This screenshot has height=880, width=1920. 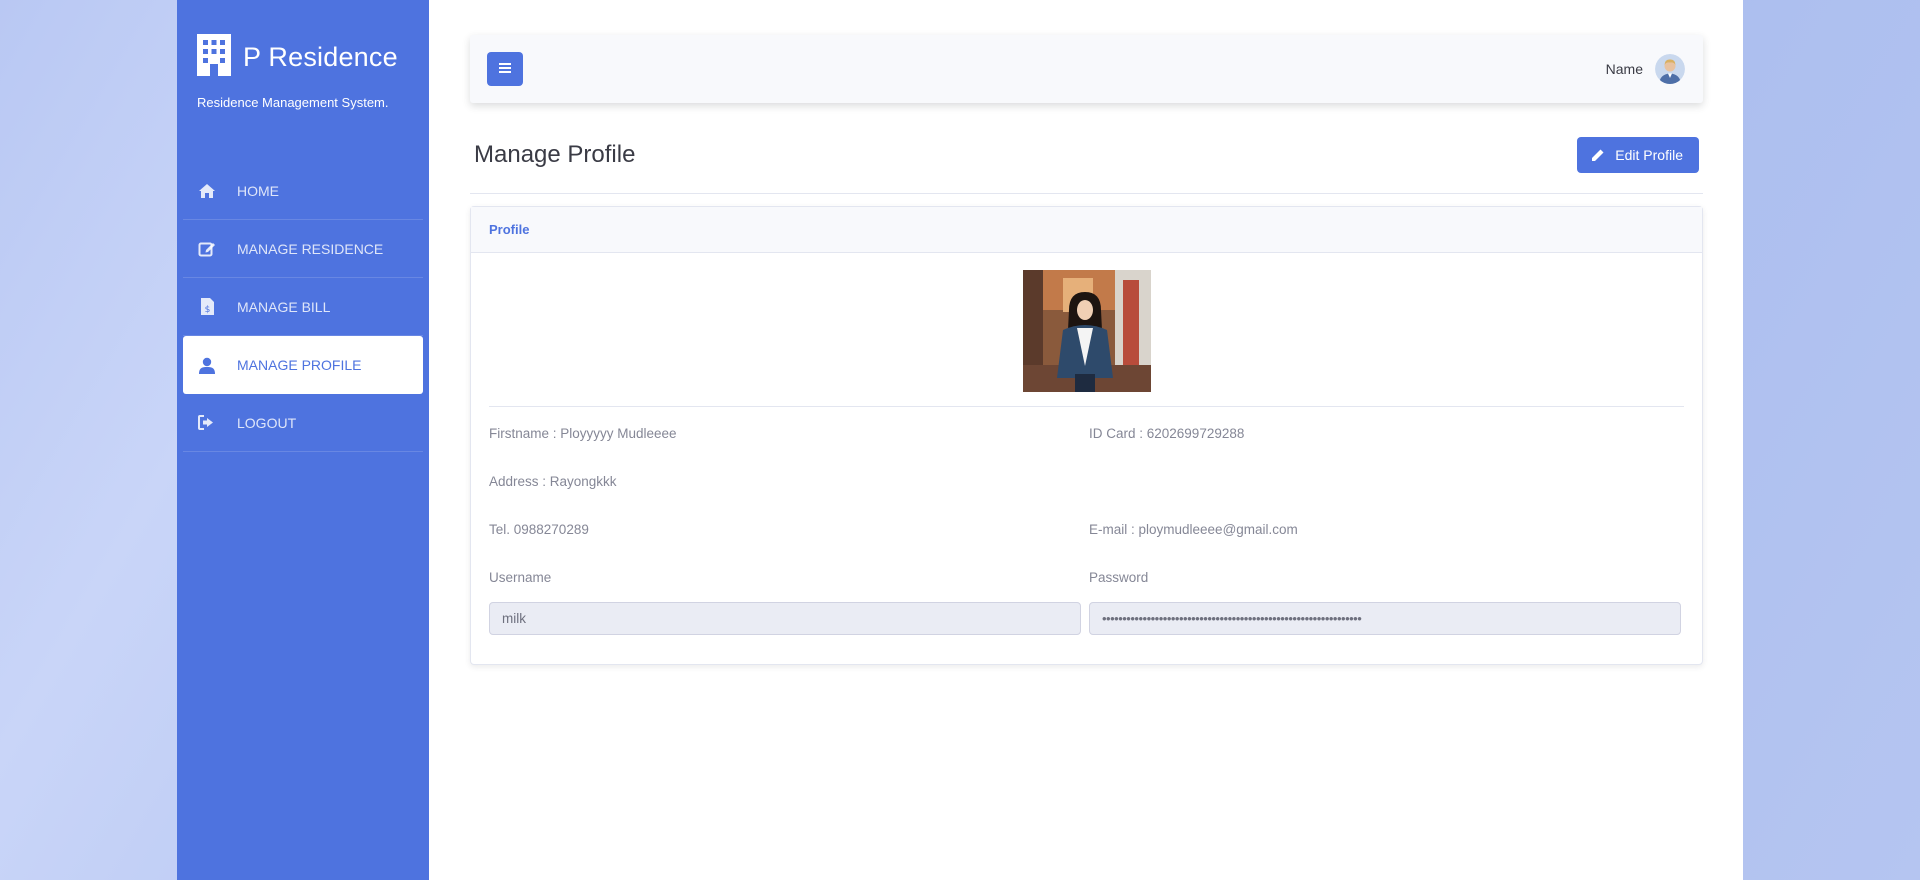 I want to click on sidebar-item-label: MANAGE PROFILE, so click(x=299, y=365).